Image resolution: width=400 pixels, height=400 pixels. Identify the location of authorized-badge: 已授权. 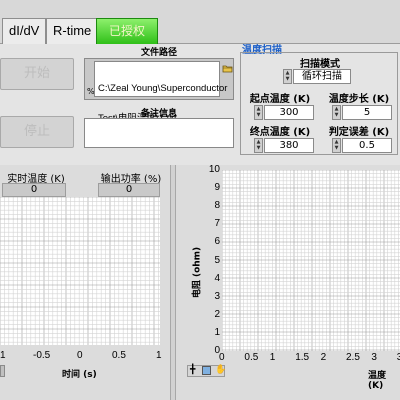
(127, 31).